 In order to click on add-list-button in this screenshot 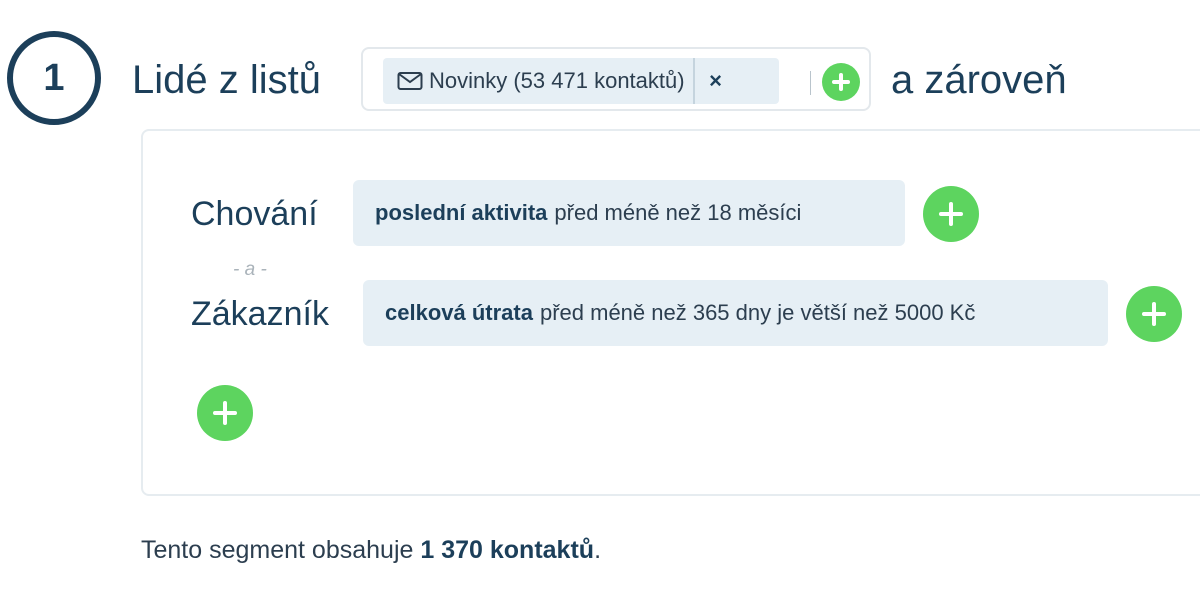, I will do `click(841, 82)`.